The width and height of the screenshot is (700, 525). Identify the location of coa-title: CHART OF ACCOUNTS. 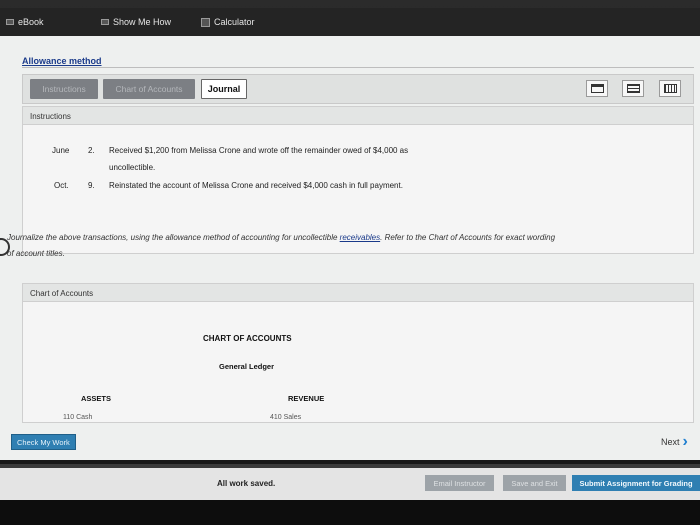
(247, 338).